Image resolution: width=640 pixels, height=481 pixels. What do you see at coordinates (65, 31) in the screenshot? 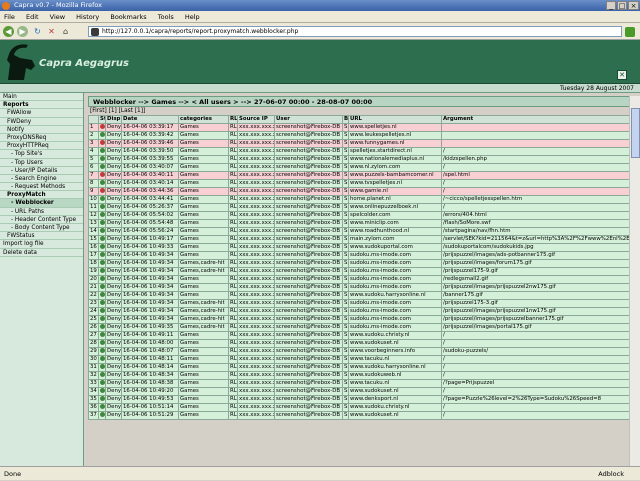
I see `home-icon: ⌂` at bounding box center [65, 31].